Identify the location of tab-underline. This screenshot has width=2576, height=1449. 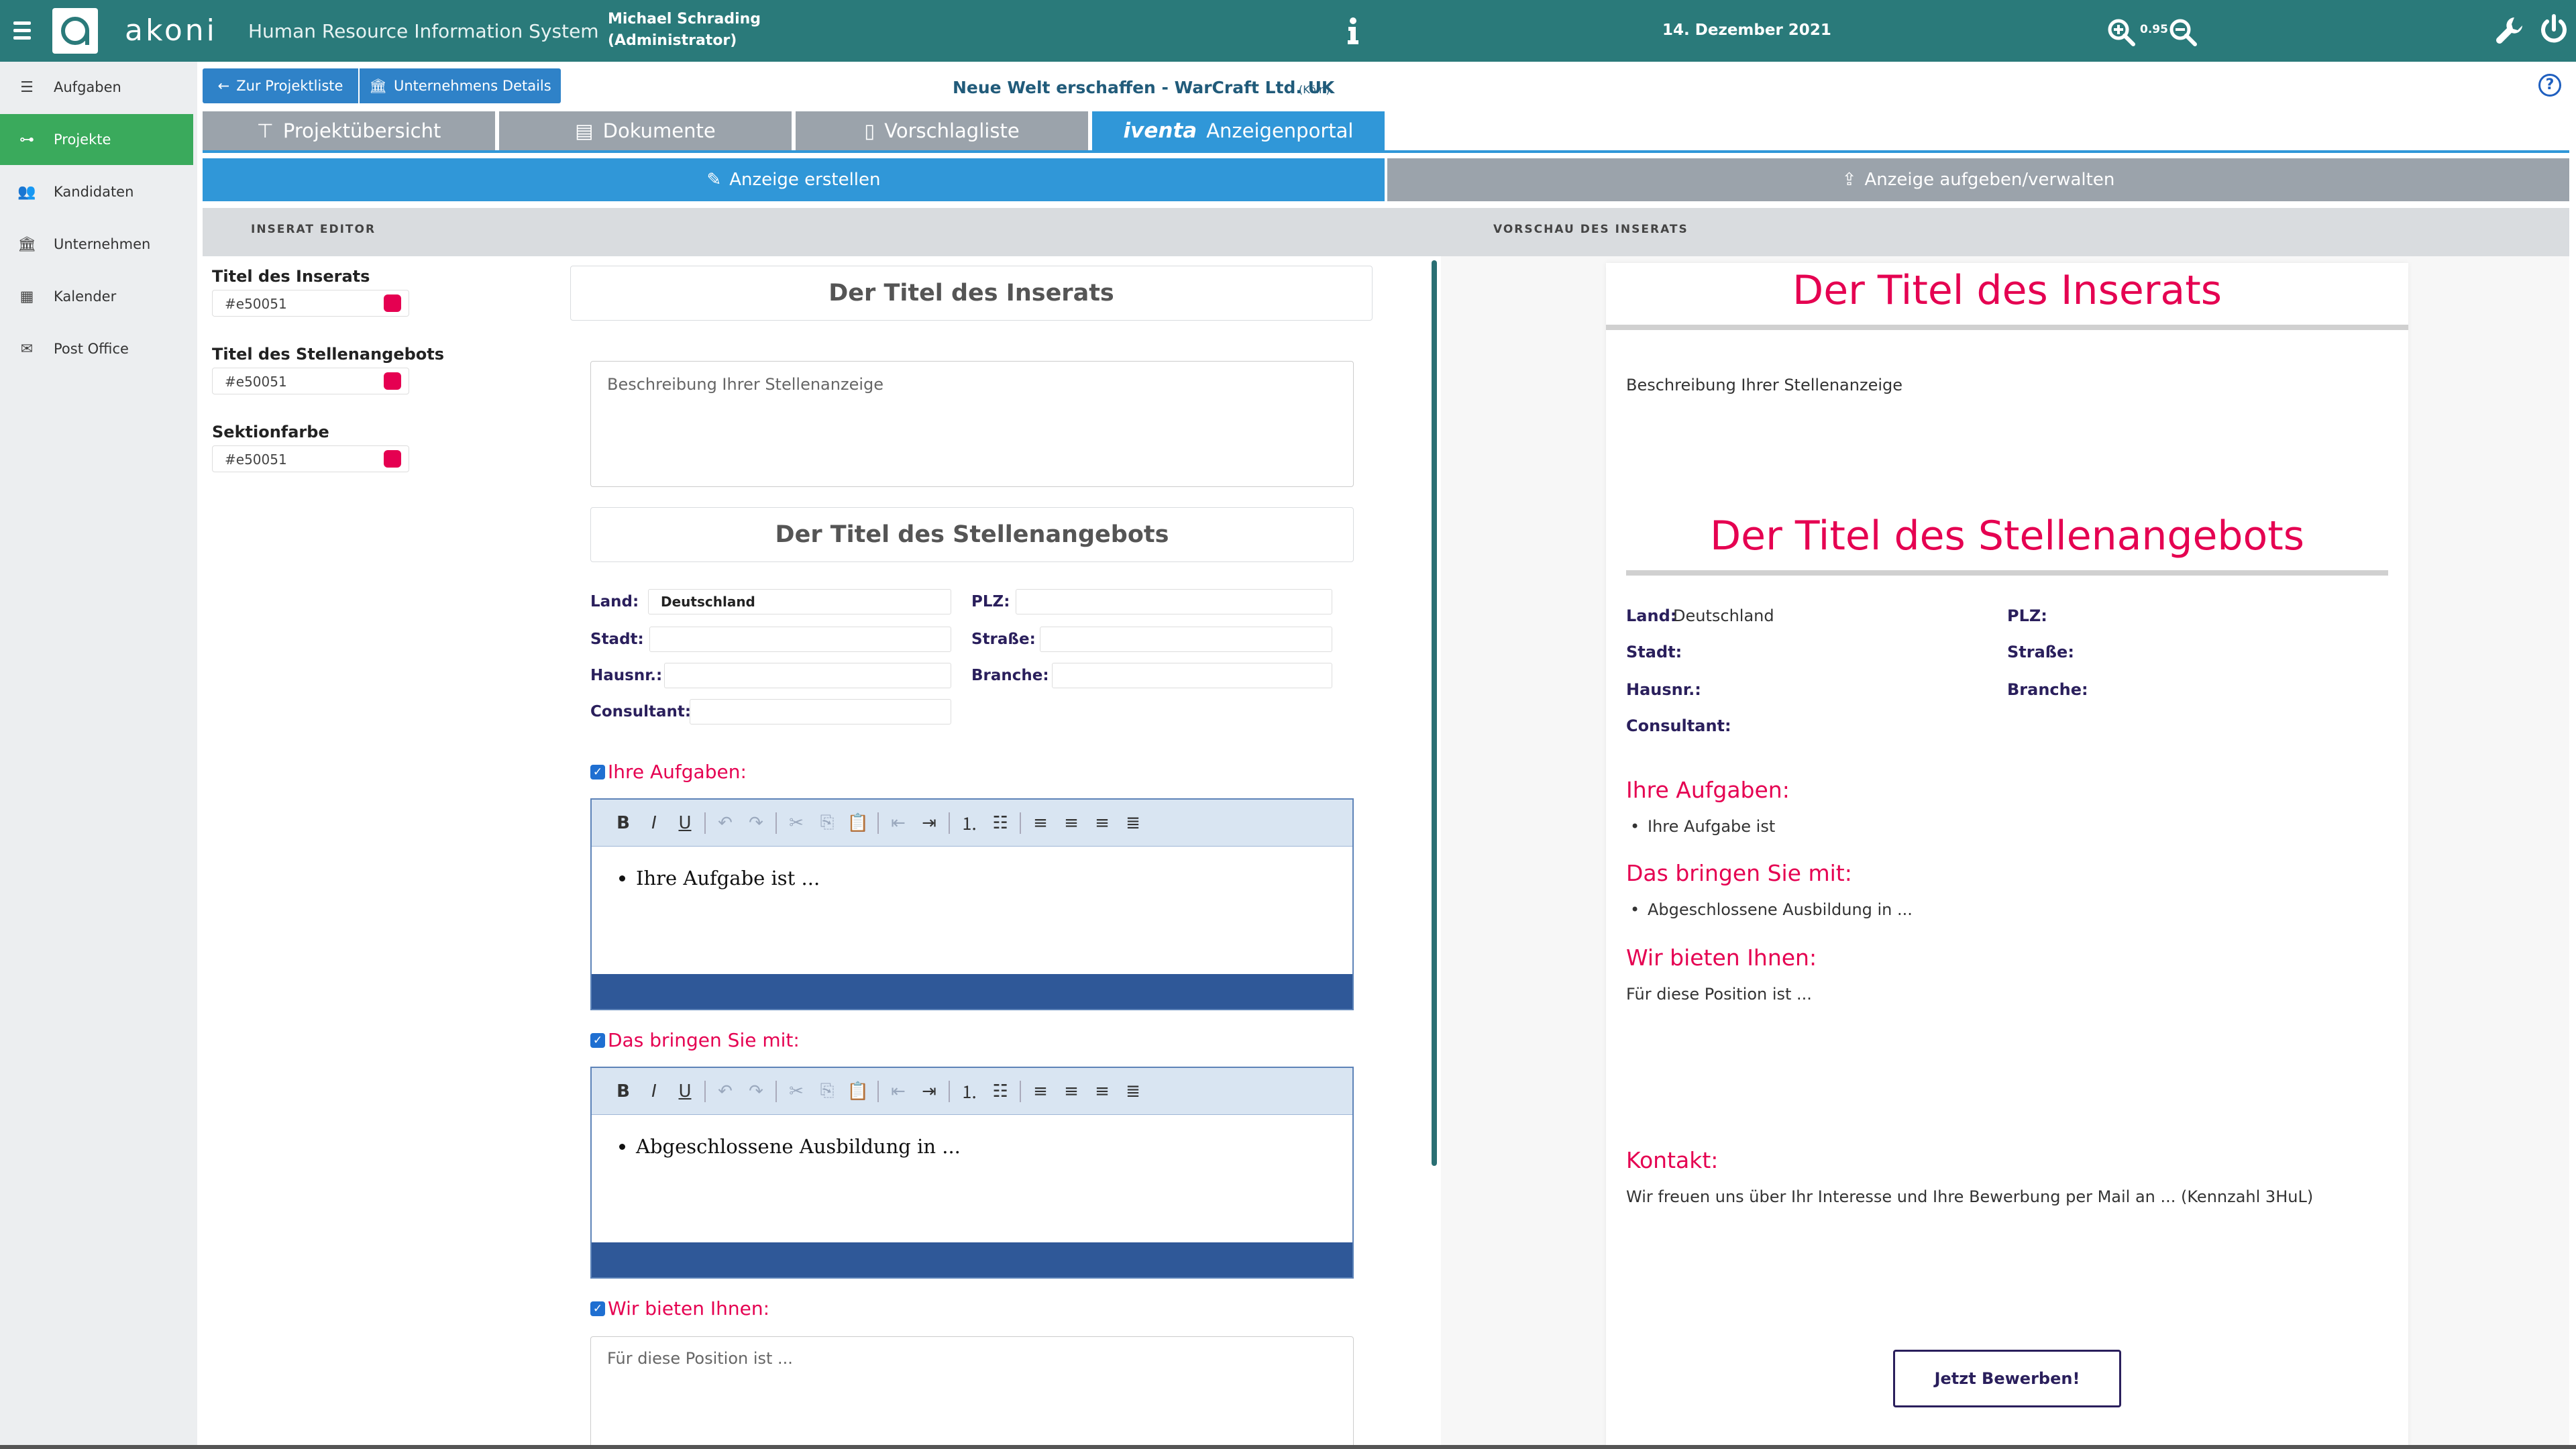
(1386, 151).